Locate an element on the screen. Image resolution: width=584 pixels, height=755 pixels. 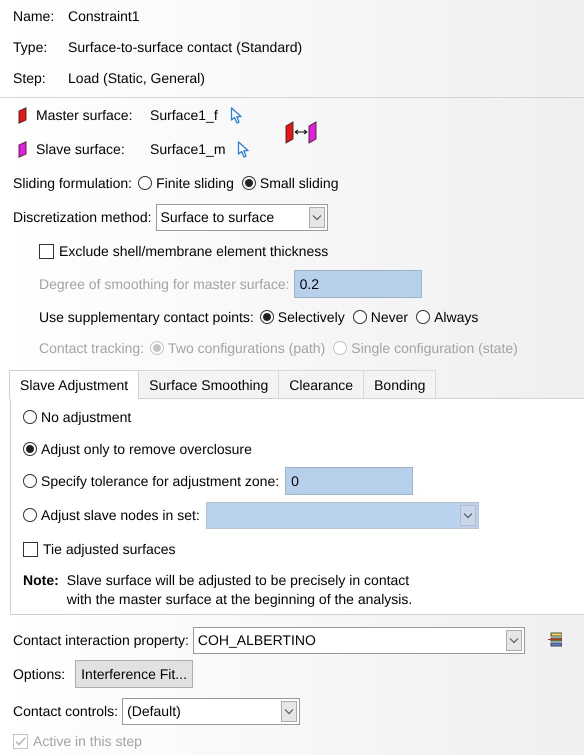
field-label: Step: is located at coordinates (30, 78).